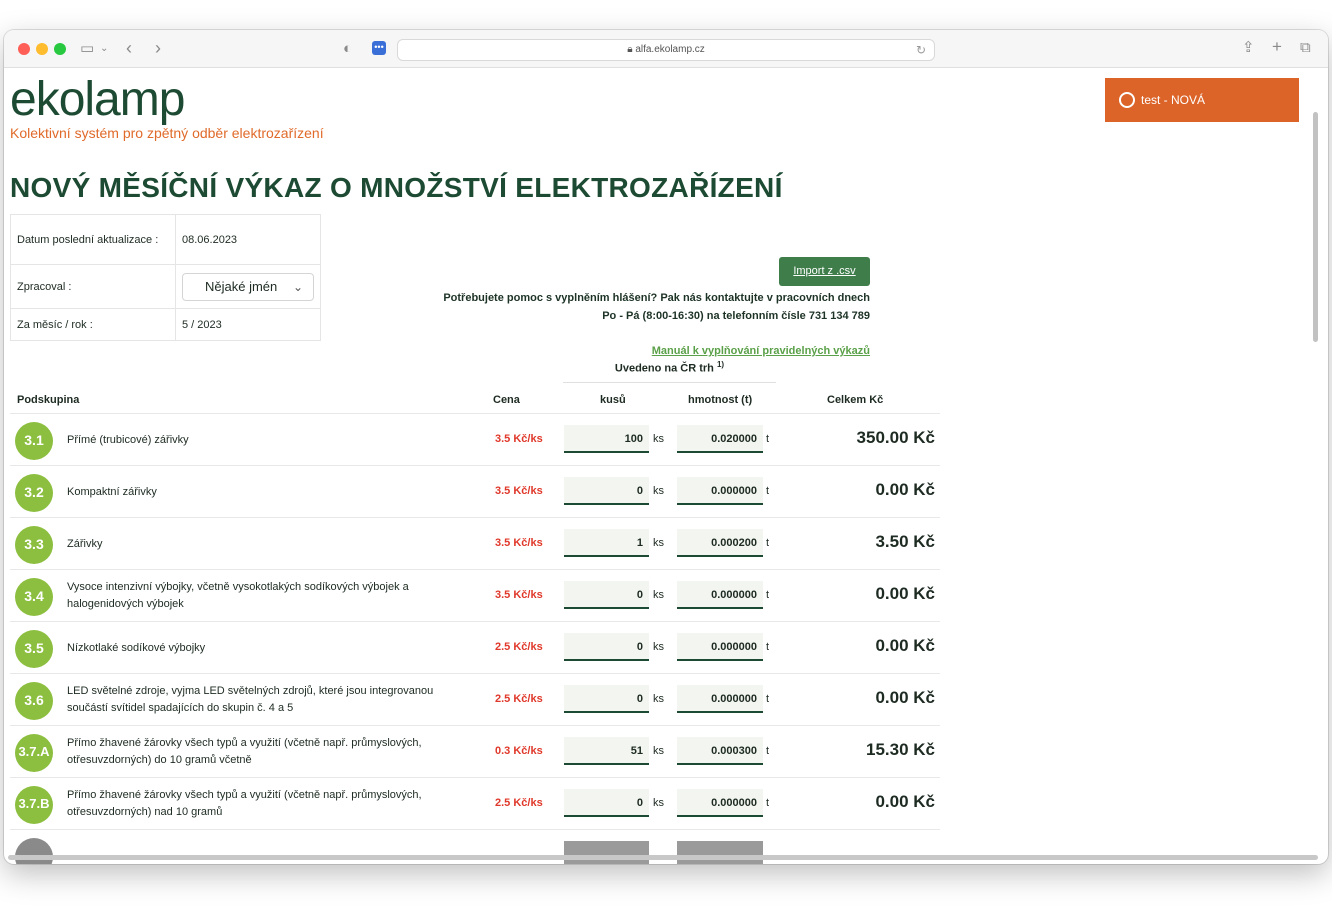 This screenshot has height=922, width=1332. What do you see at coordinates (606, 439) in the screenshot?
I see `pieces-input: 100` at bounding box center [606, 439].